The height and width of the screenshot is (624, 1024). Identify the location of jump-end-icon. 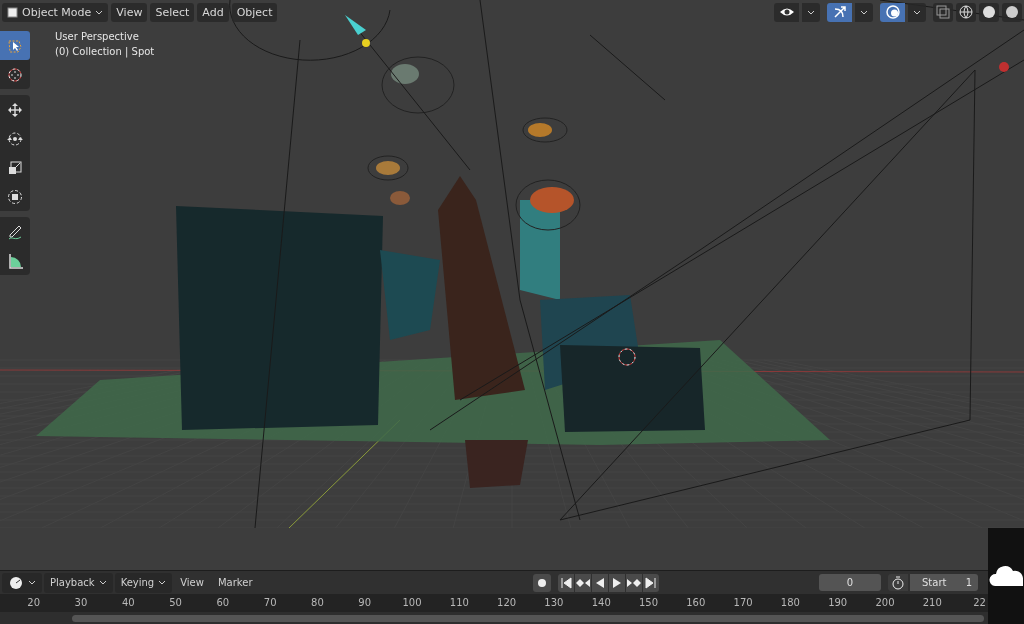
(650, 582).